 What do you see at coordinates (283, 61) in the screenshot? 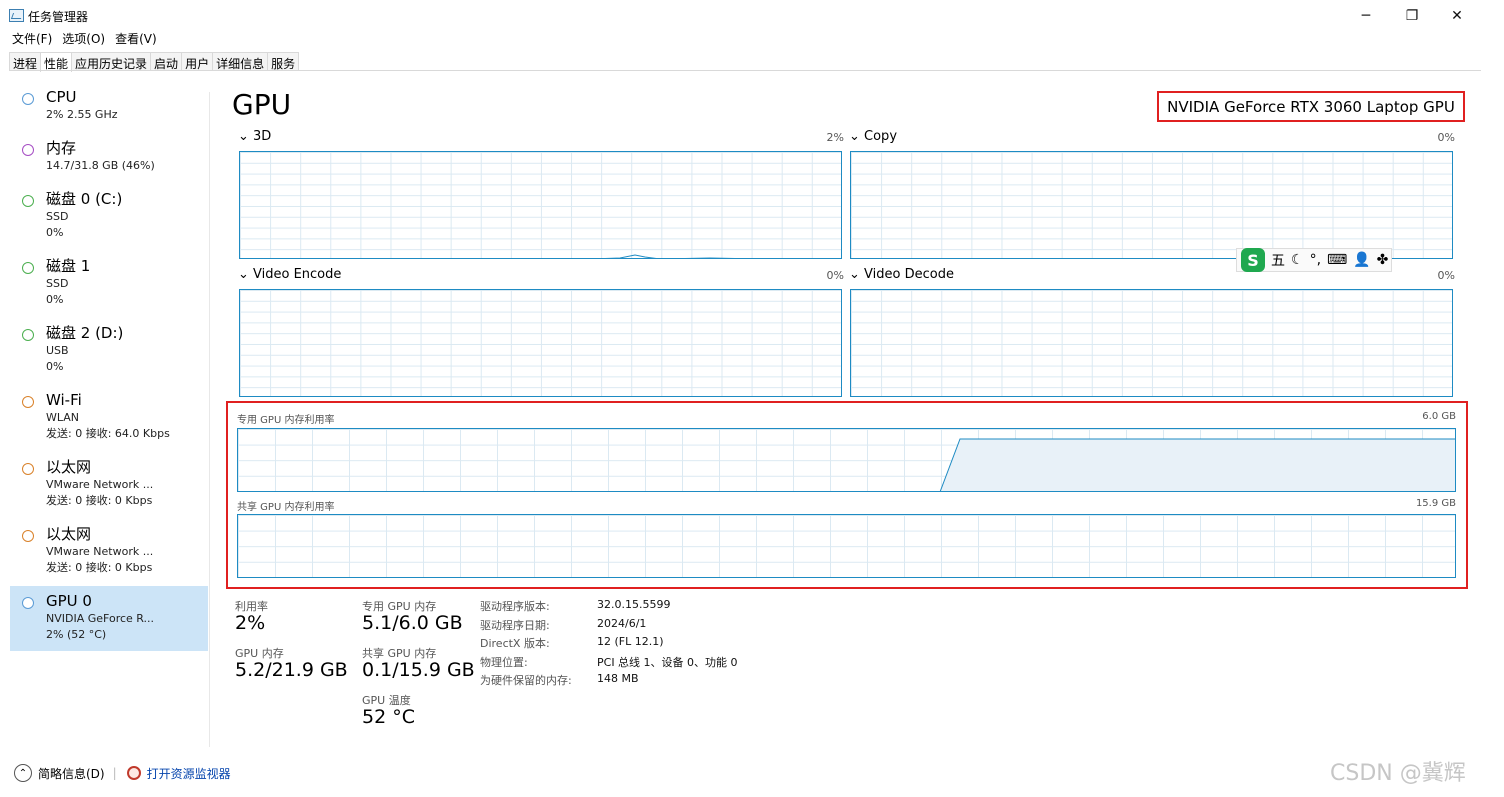
I see `tab-services: 服务` at bounding box center [283, 61].